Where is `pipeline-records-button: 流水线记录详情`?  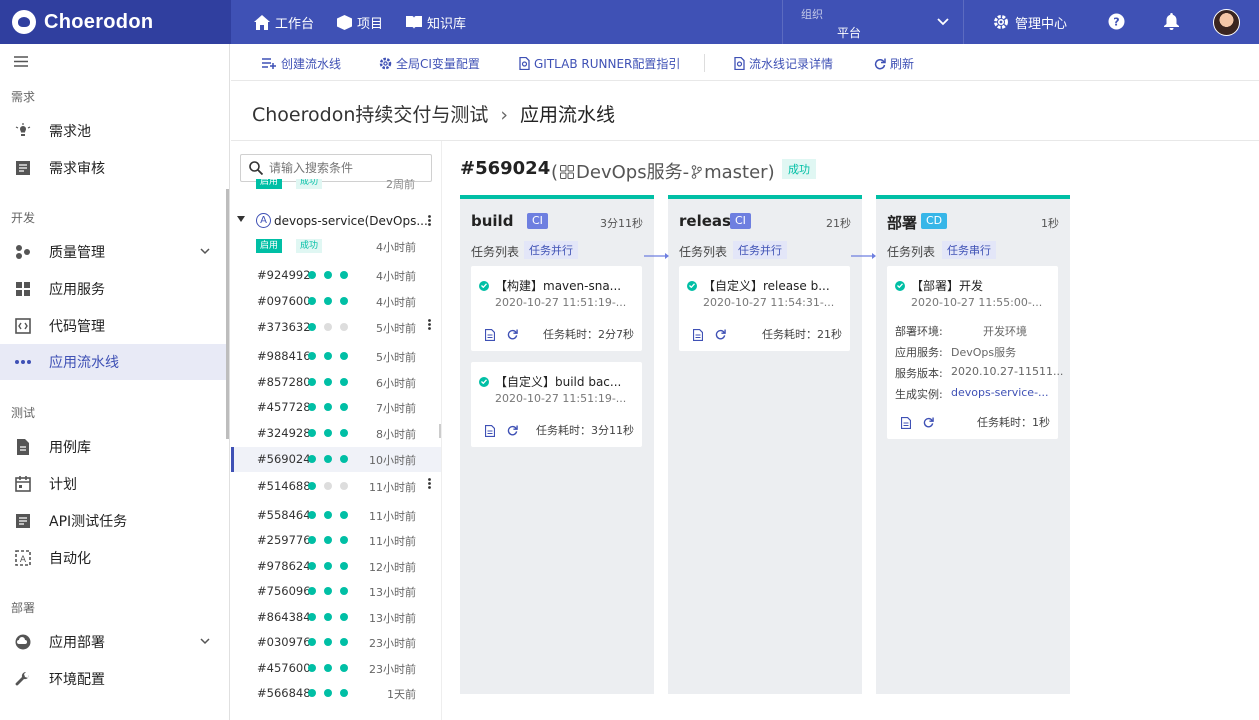 pipeline-records-button: 流水线记录详情 is located at coordinates (783, 63).